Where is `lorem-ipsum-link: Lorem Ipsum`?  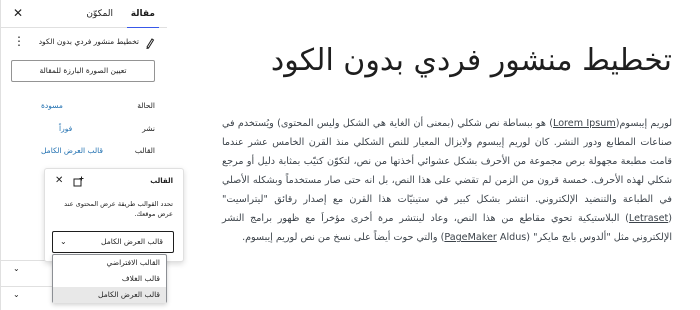 lorem-ipsum-link: Lorem Ipsum is located at coordinates (584, 123).